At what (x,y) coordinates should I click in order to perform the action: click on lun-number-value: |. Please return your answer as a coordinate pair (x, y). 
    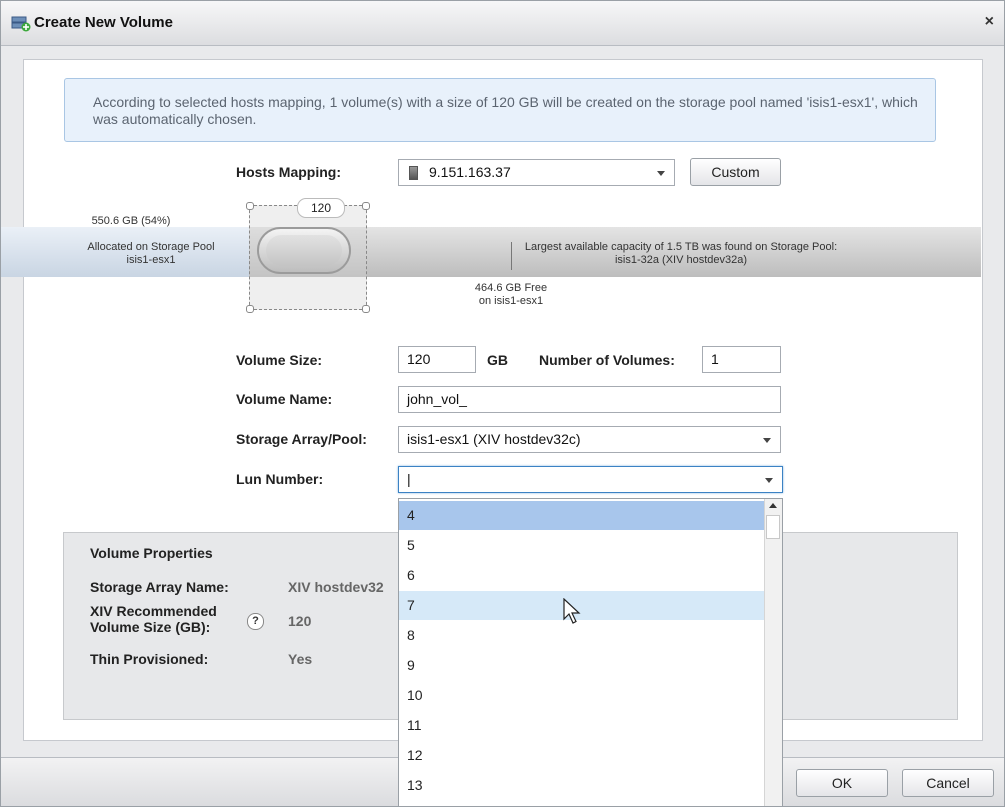
    Looking at the image, I should click on (409, 479).